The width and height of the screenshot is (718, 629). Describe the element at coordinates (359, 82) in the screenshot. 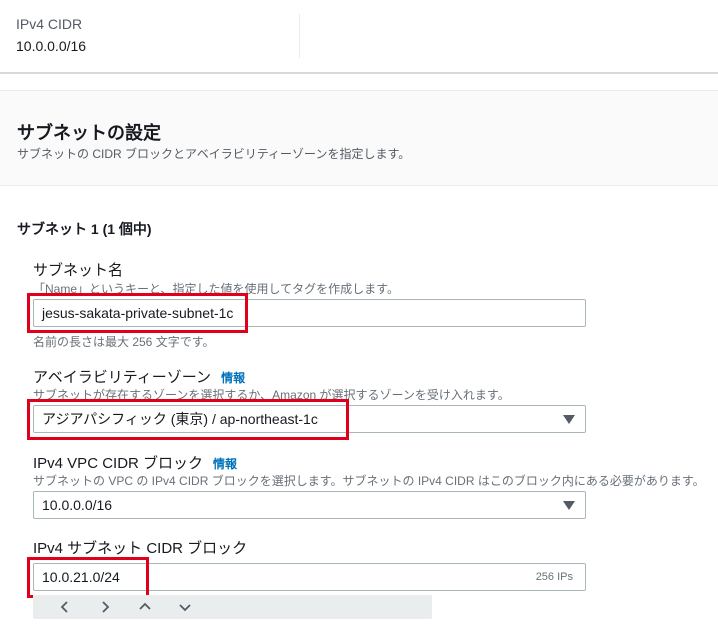

I see `section-gap` at that location.